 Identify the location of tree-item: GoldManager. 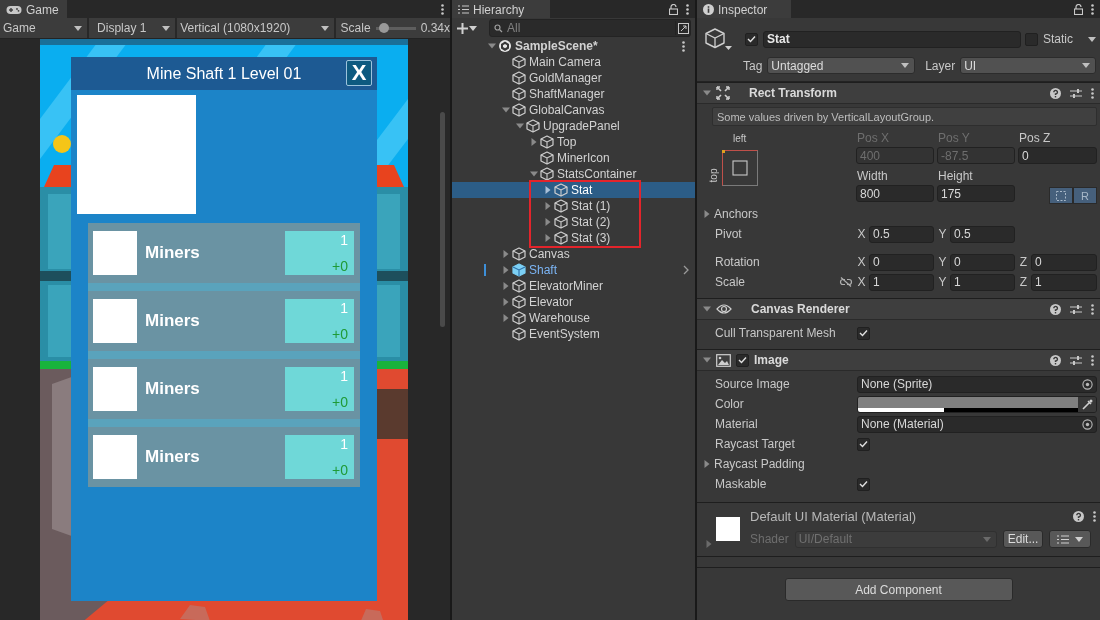
(573, 78).